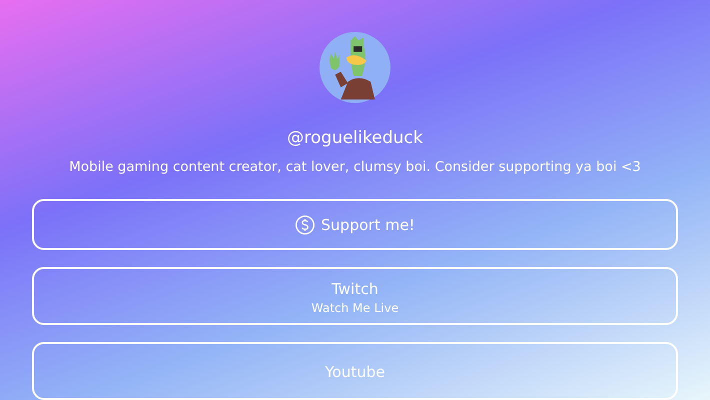  I want to click on profile-bio: Mobile gaming content creator, cat lover, clumsy boi. Consider supporting ya boi <3, so click(355, 167).